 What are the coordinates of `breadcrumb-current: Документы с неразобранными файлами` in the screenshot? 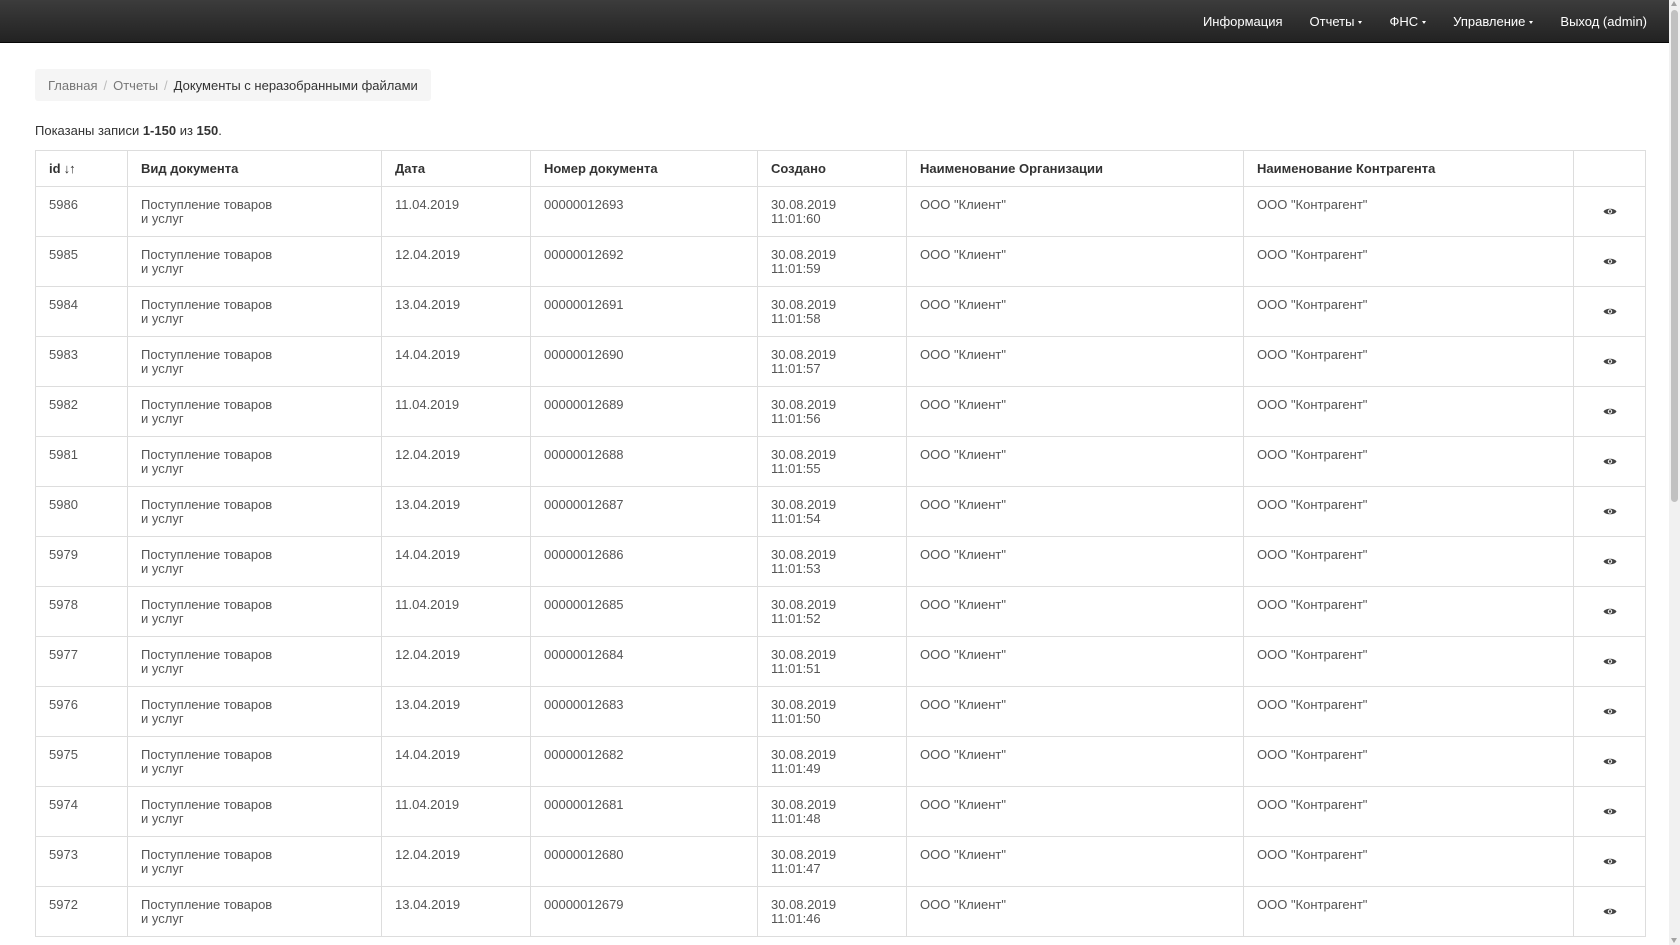 It's located at (295, 85).